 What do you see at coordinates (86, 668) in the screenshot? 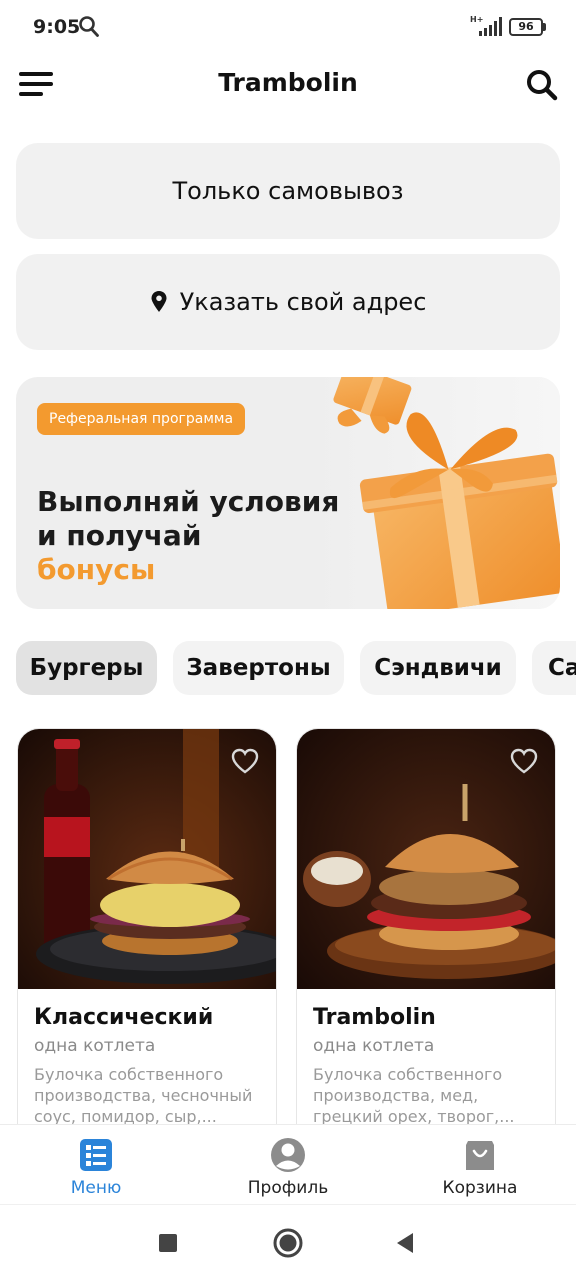
I see `category-tab-burgers: Бургеры` at bounding box center [86, 668].